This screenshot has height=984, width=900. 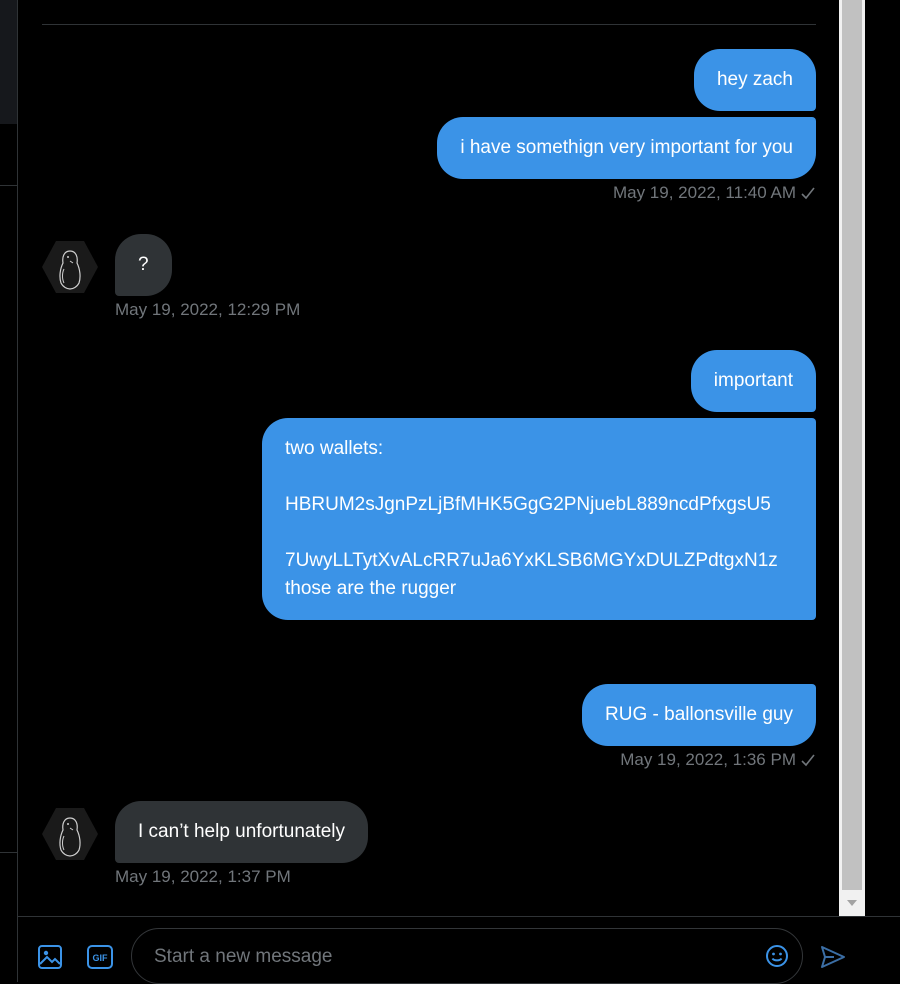 What do you see at coordinates (9, 491) in the screenshot?
I see `left-panel-edge` at bounding box center [9, 491].